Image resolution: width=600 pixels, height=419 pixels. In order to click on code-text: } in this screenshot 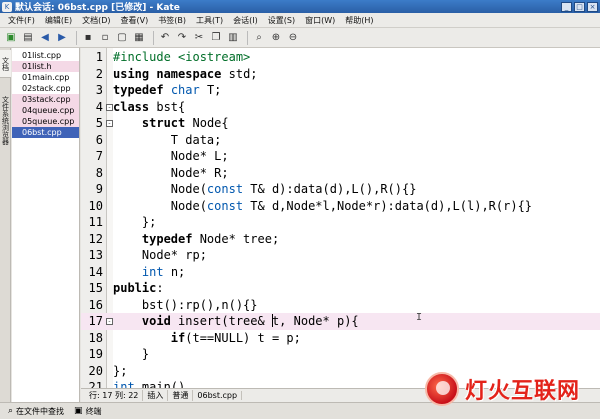, I will do `click(131, 354)`.